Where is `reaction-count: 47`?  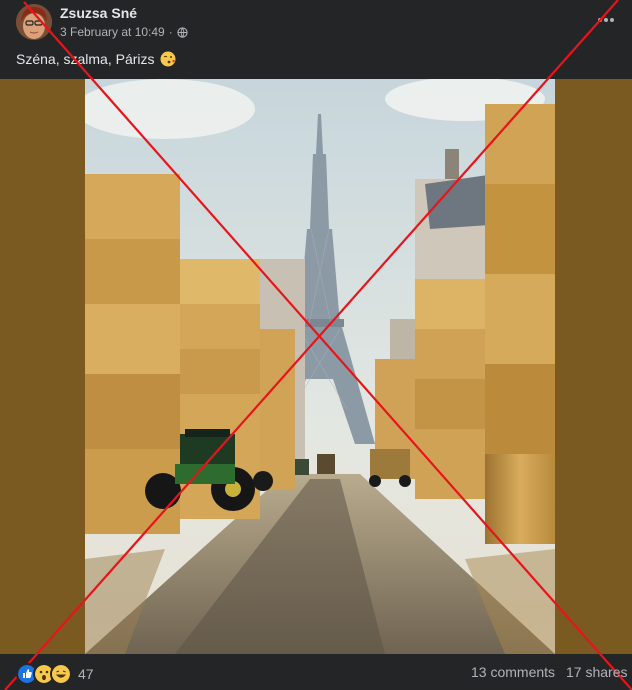 reaction-count: 47 is located at coordinates (86, 674).